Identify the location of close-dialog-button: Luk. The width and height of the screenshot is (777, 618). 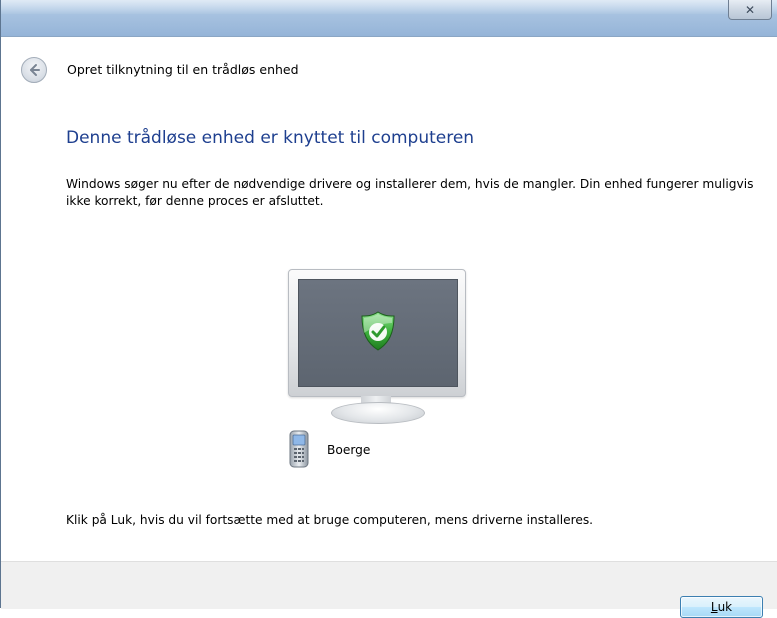
(721, 607).